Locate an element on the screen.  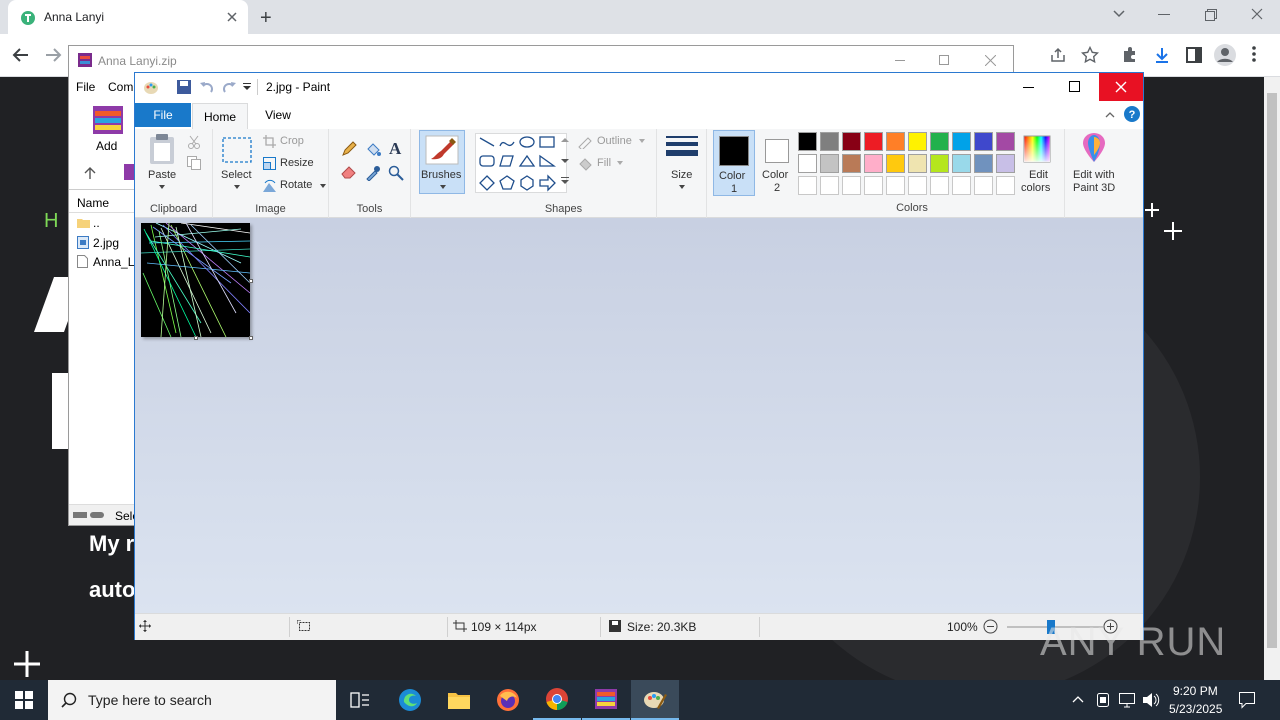
rotate-dropdown-icon is located at coordinates (323, 186).